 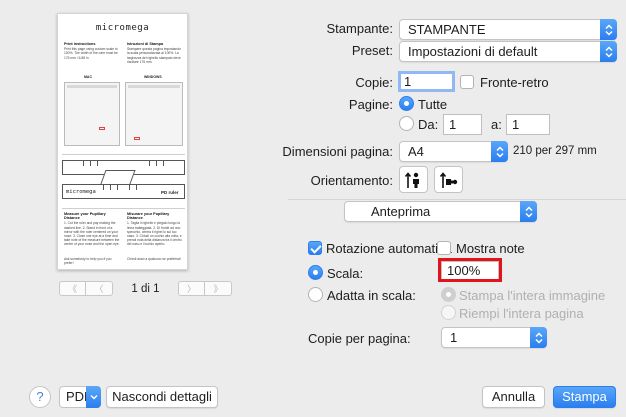 What do you see at coordinates (99, 288) in the screenshot?
I see `previous-page-button: 〈` at bounding box center [99, 288].